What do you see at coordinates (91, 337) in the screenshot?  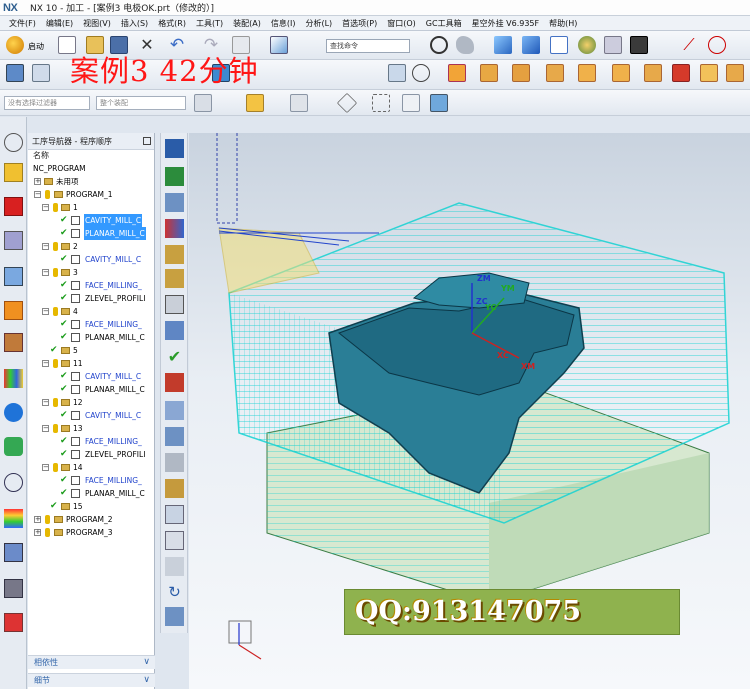 I see `tree-op-planar-4: ✔ PLANAR_MILL_C` at bounding box center [91, 337].